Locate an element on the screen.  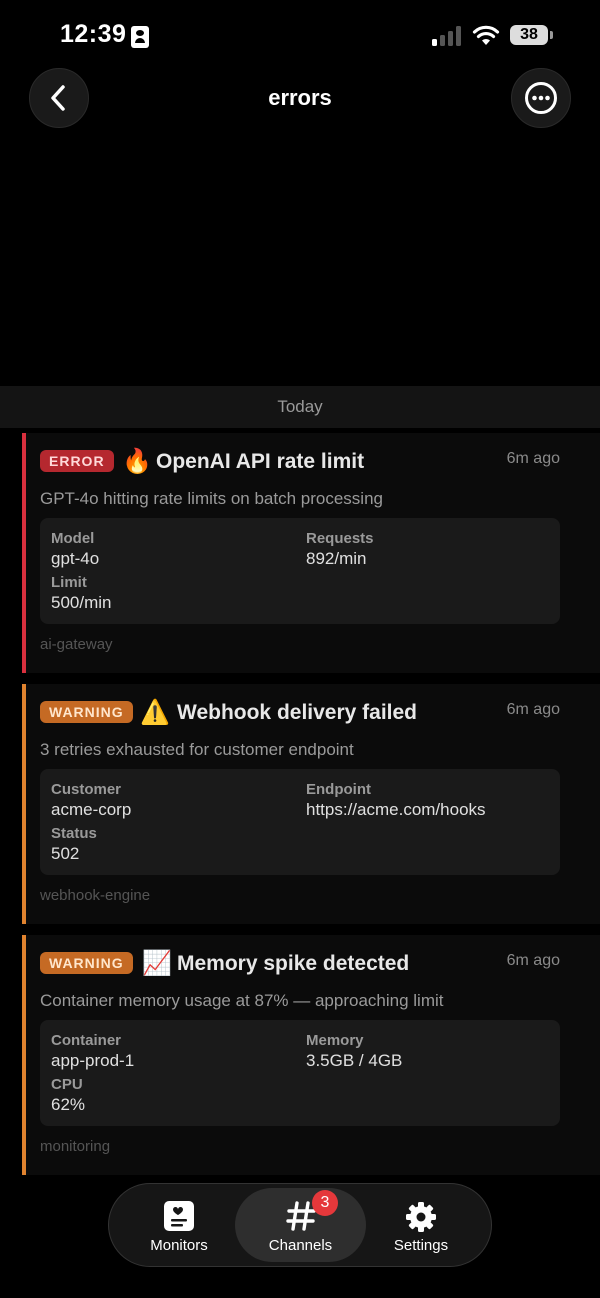
field-label: Endpoint is located at coordinates (338, 789).